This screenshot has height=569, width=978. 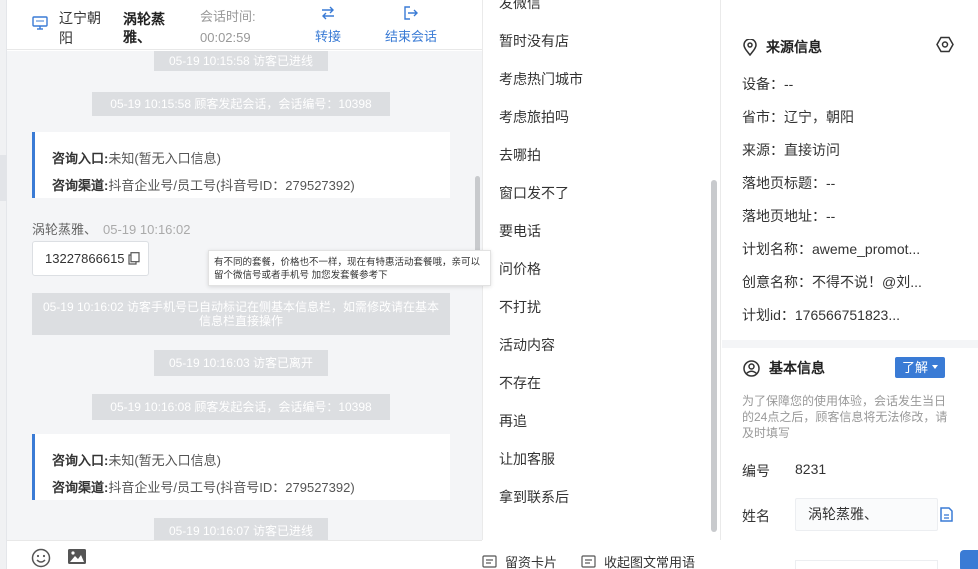 I want to click on source-info-title: 来源信息, so click(x=794, y=47).